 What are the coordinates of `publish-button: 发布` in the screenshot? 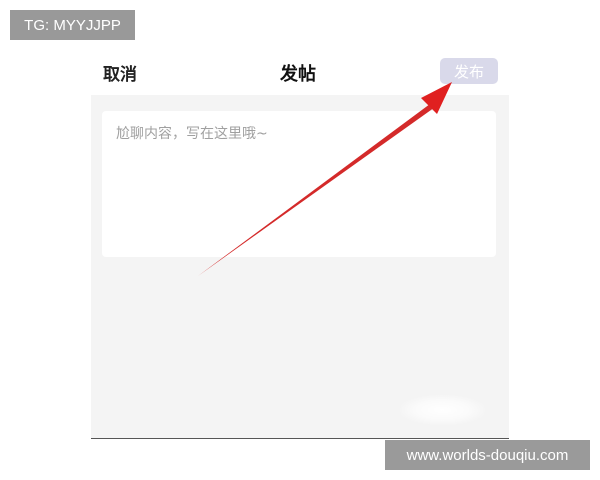 It's located at (469, 71).